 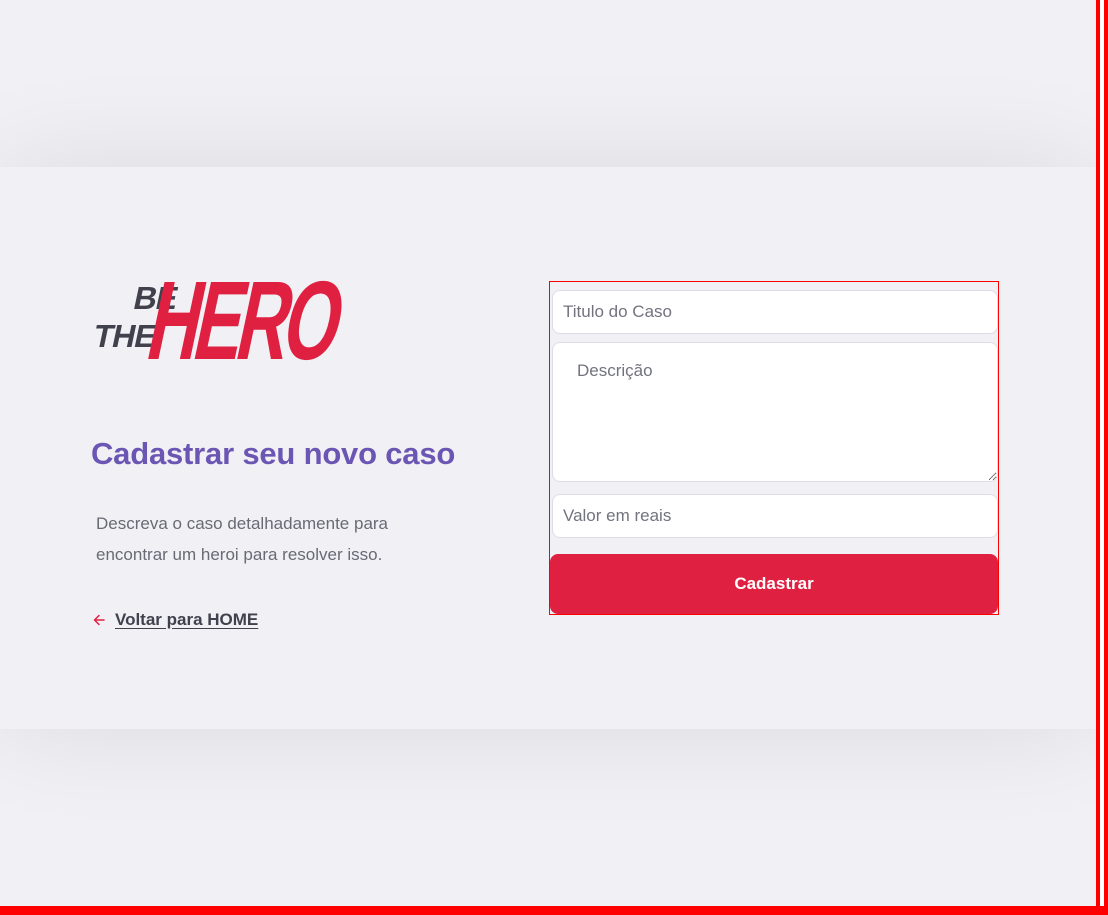 I want to click on back-home-link: Voltar para HOME, so click(x=174, y=620).